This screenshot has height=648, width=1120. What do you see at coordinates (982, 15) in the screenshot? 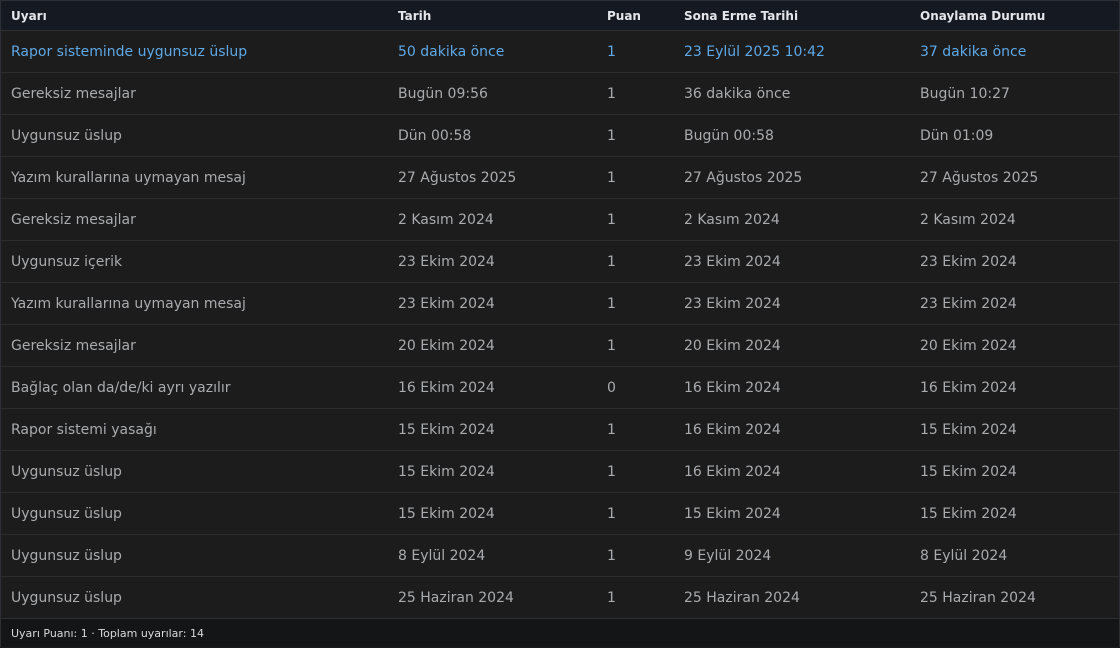
I see `column-header-approval-status: Onaylama Durumu` at bounding box center [982, 15].